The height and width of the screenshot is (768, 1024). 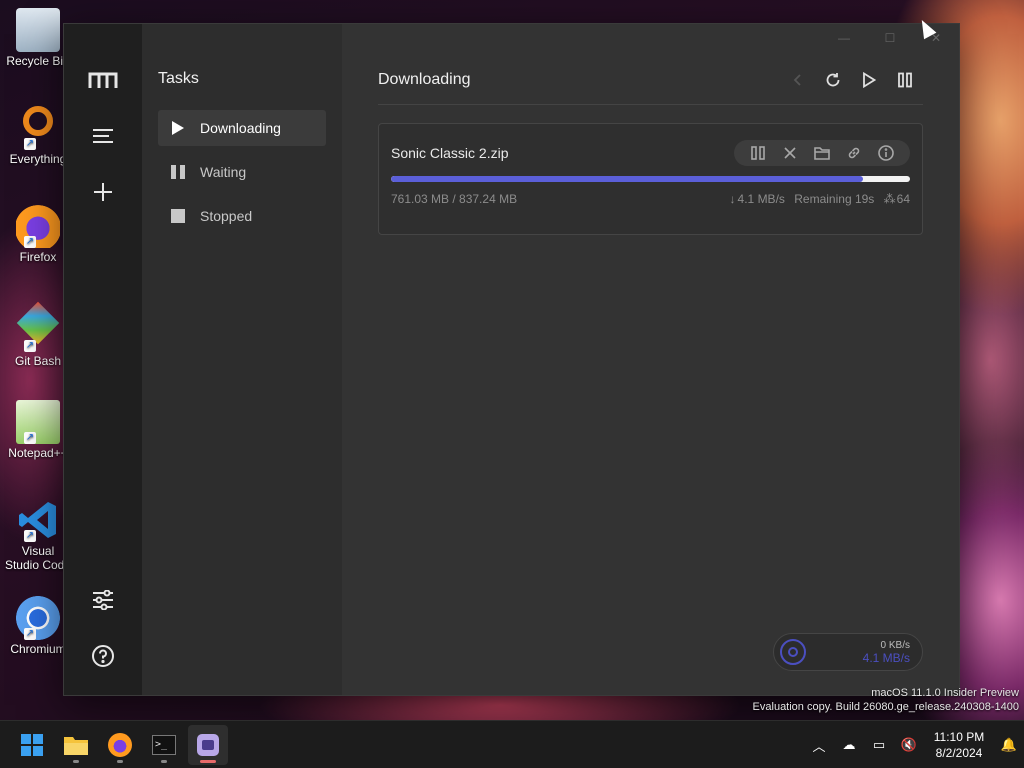 What do you see at coordinates (103, 656) in the screenshot?
I see `help-icon` at bounding box center [103, 656].